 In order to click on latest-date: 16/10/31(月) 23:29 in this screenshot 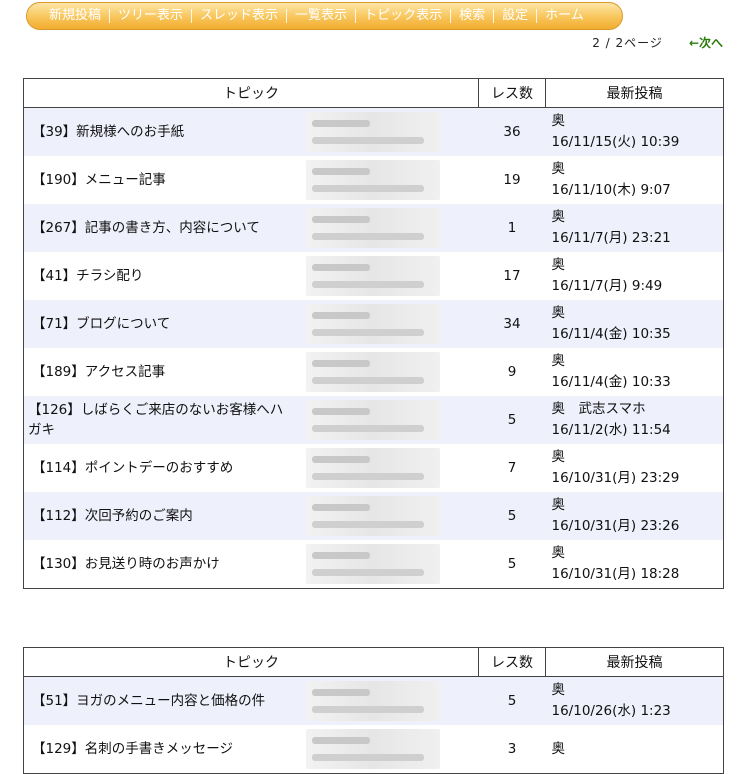, I will do `click(615, 478)`.